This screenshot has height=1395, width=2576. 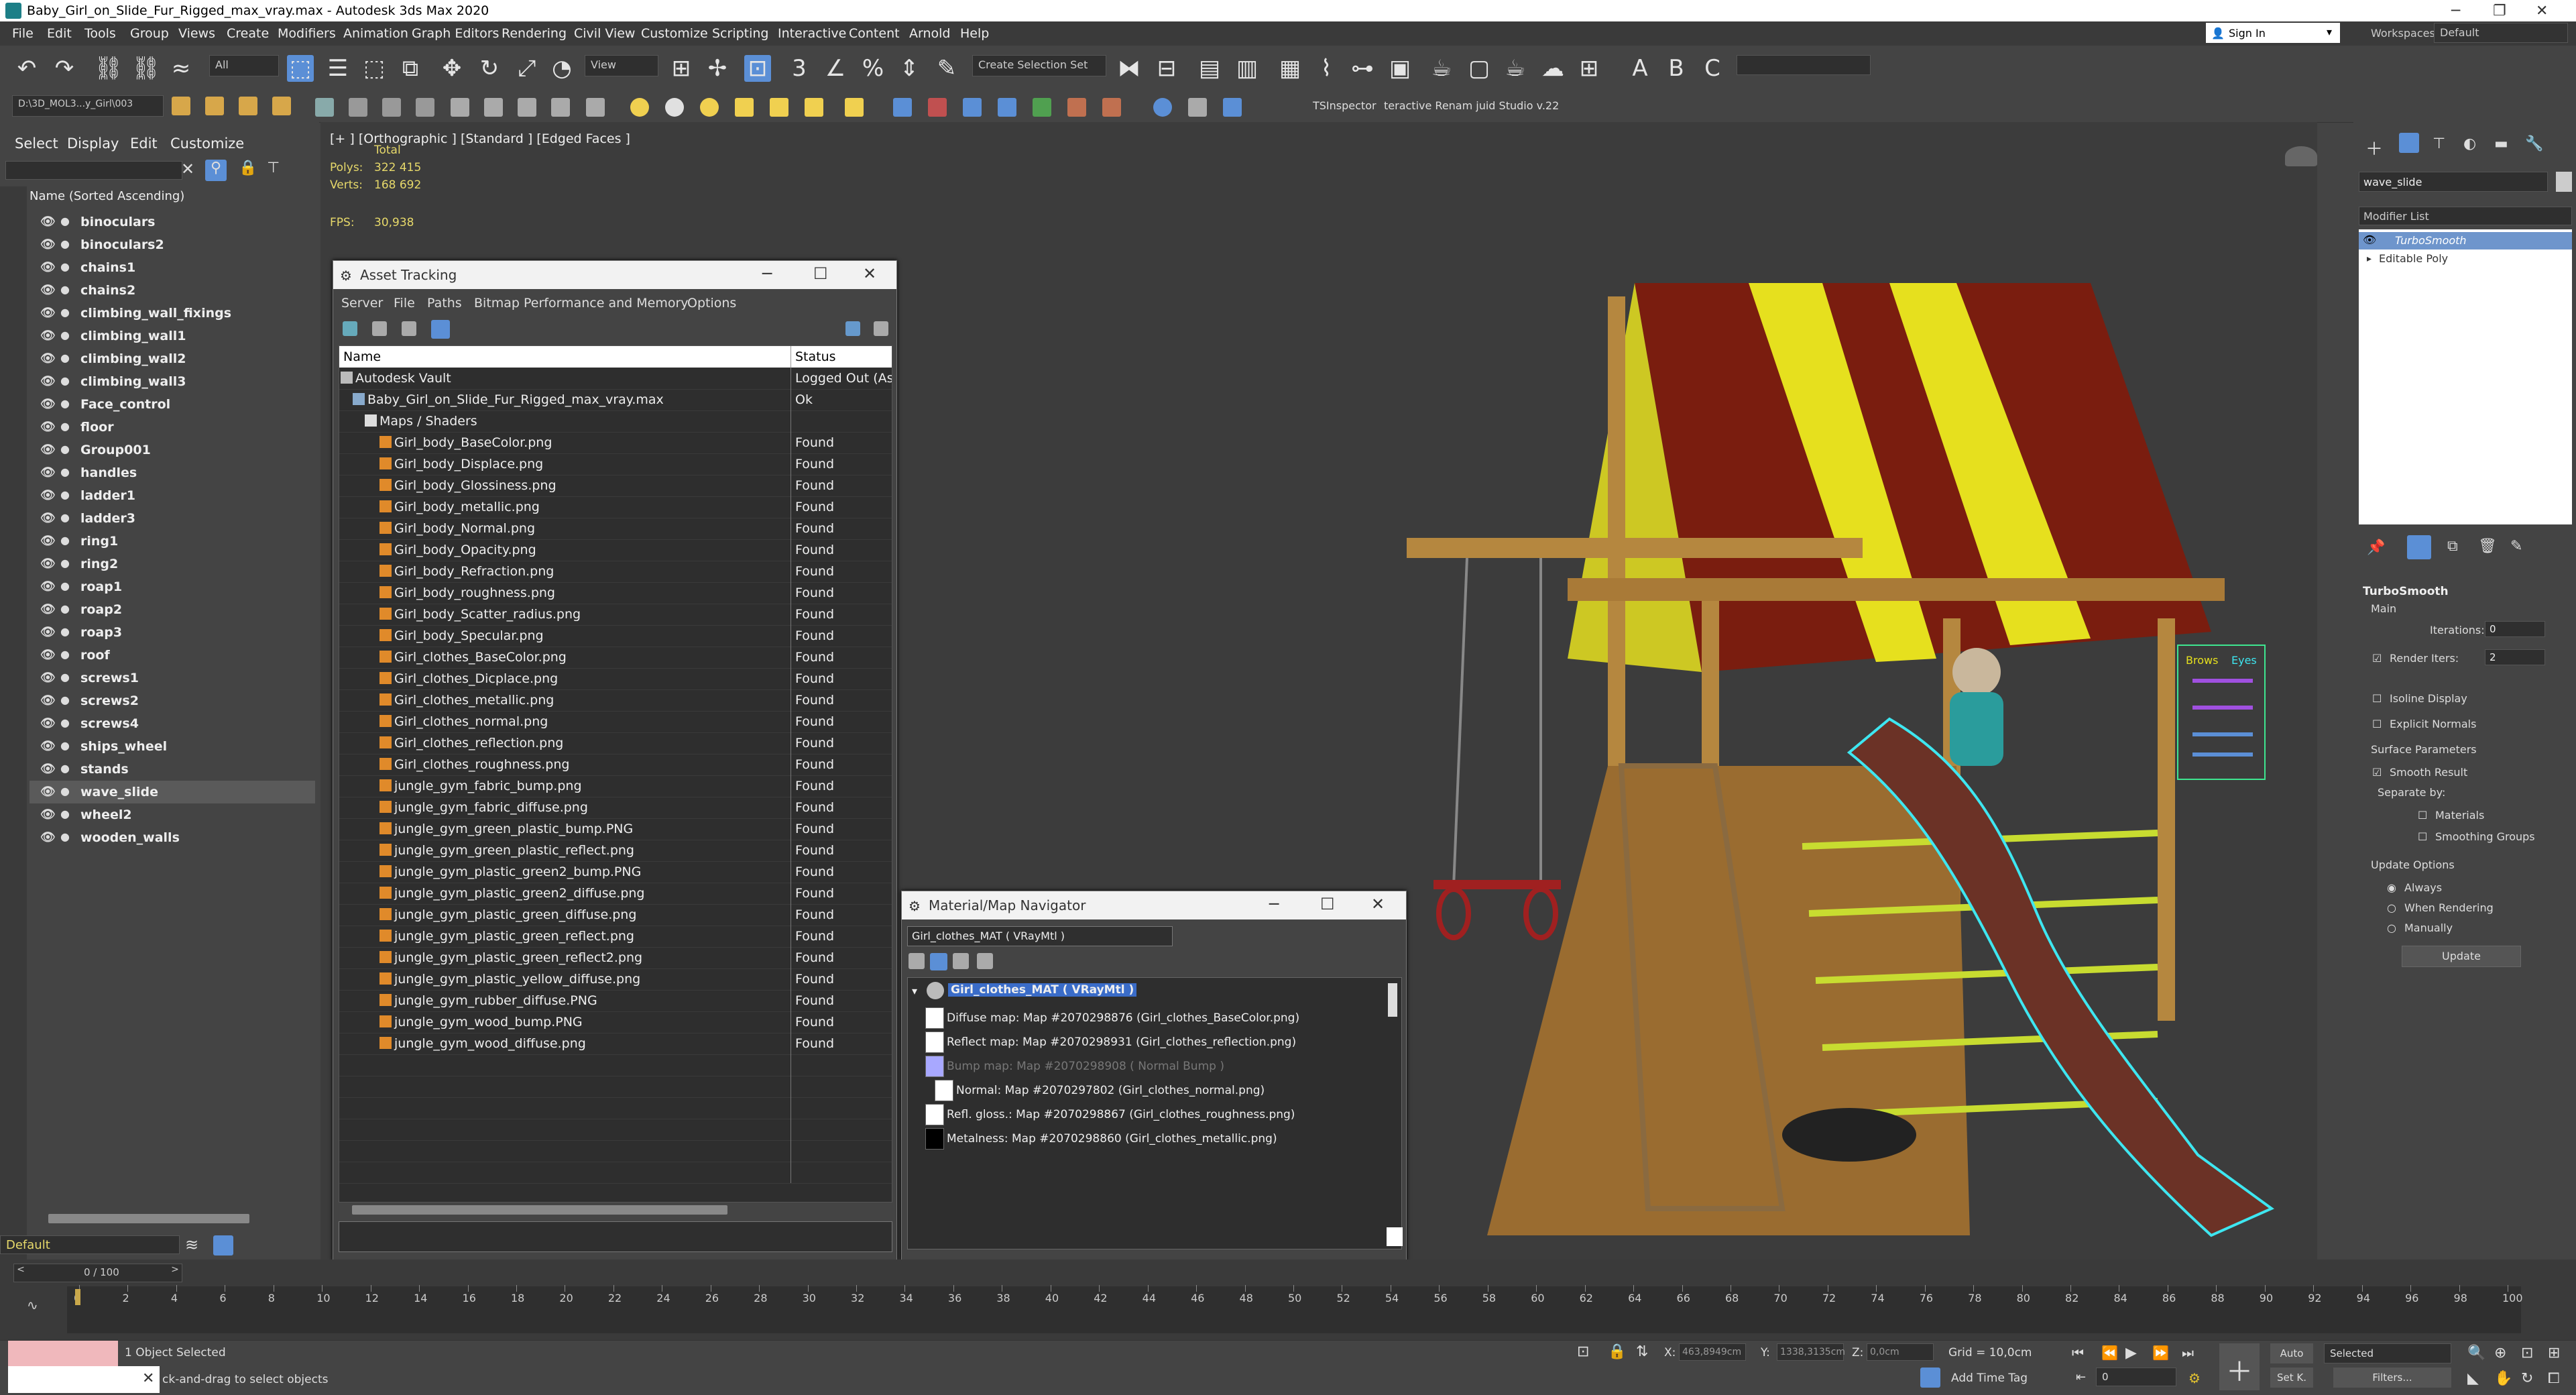 I want to click on menu-help: Help, so click(x=974, y=33).